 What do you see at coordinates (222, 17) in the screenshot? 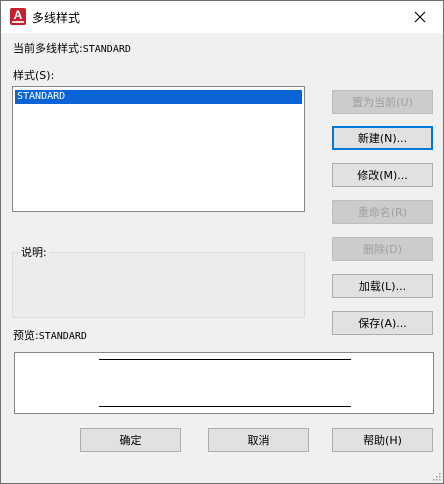
I see `title-bar: A 多线样式` at bounding box center [222, 17].